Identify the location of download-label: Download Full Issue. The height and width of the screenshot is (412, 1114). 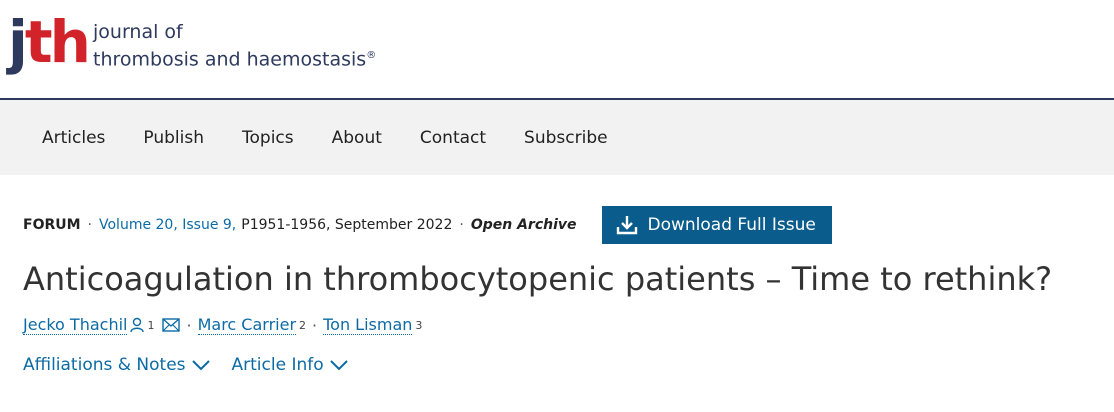
(731, 225).